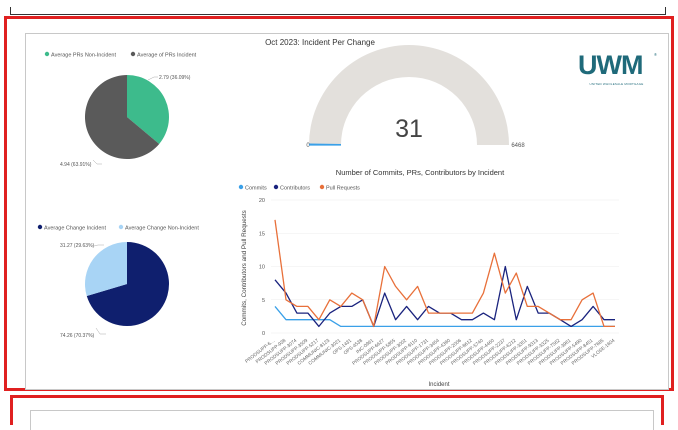  What do you see at coordinates (338, 11) in the screenshot?
I see `top-border-line` at bounding box center [338, 11].